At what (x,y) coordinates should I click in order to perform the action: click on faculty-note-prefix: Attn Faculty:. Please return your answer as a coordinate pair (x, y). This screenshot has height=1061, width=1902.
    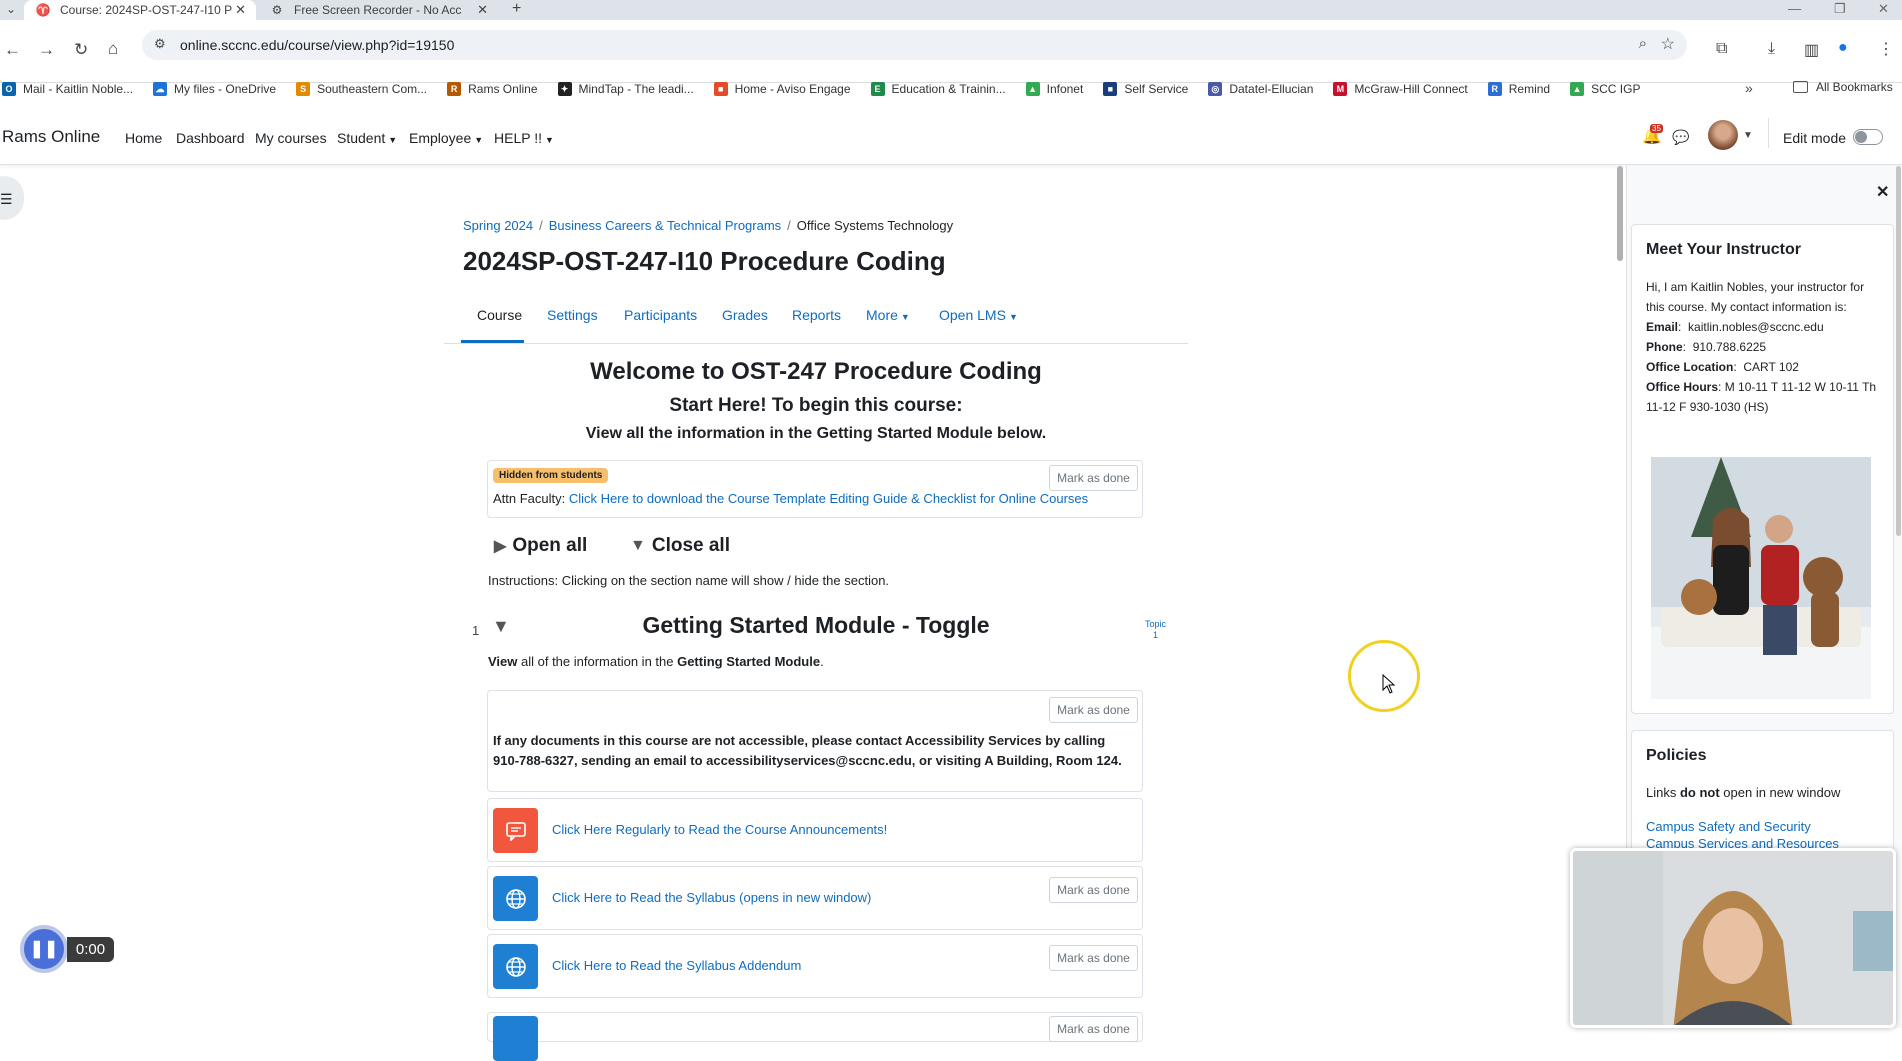
    Looking at the image, I should click on (531, 498).